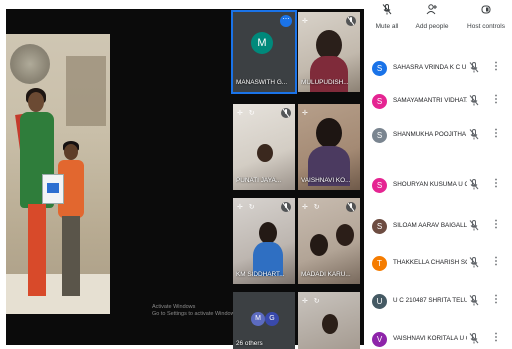  I want to click on participant-row: V VAISHNAVI KORITALA U C... ⋮, so click(438, 339).